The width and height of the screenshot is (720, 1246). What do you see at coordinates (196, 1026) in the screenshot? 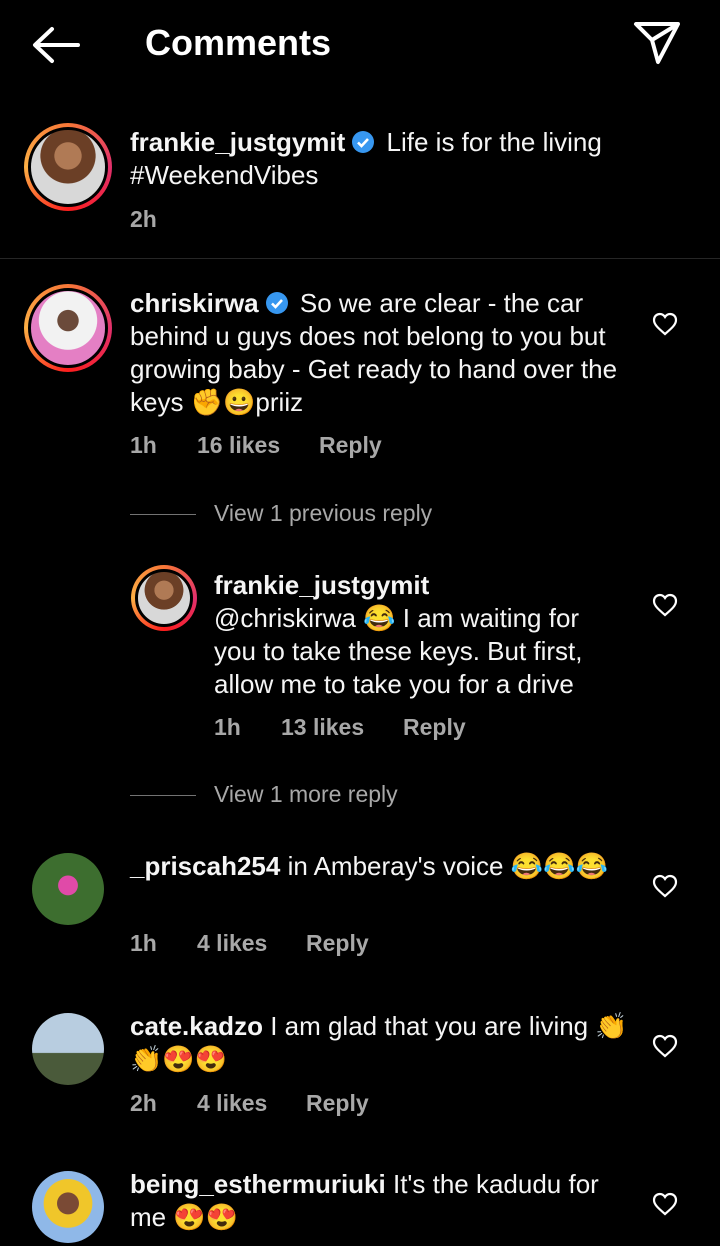
I see `comment-username: cate.kadzo` at bounding box center [196, 1026].